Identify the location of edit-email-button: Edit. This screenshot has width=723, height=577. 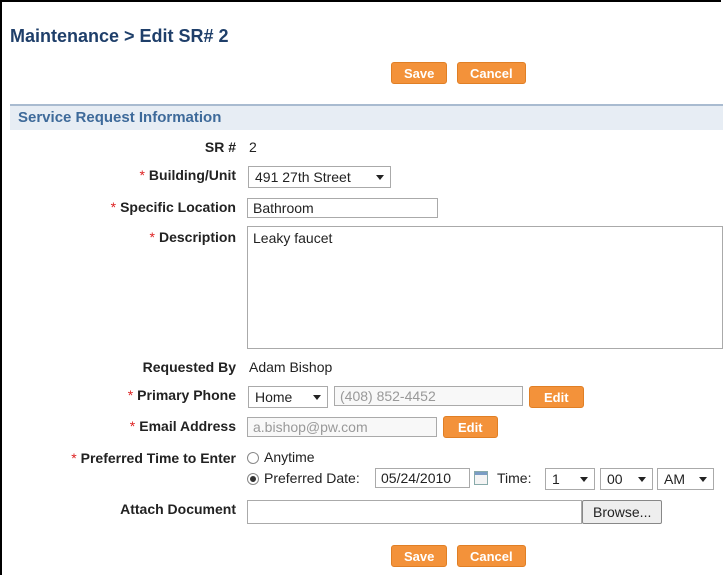
(470, 427).